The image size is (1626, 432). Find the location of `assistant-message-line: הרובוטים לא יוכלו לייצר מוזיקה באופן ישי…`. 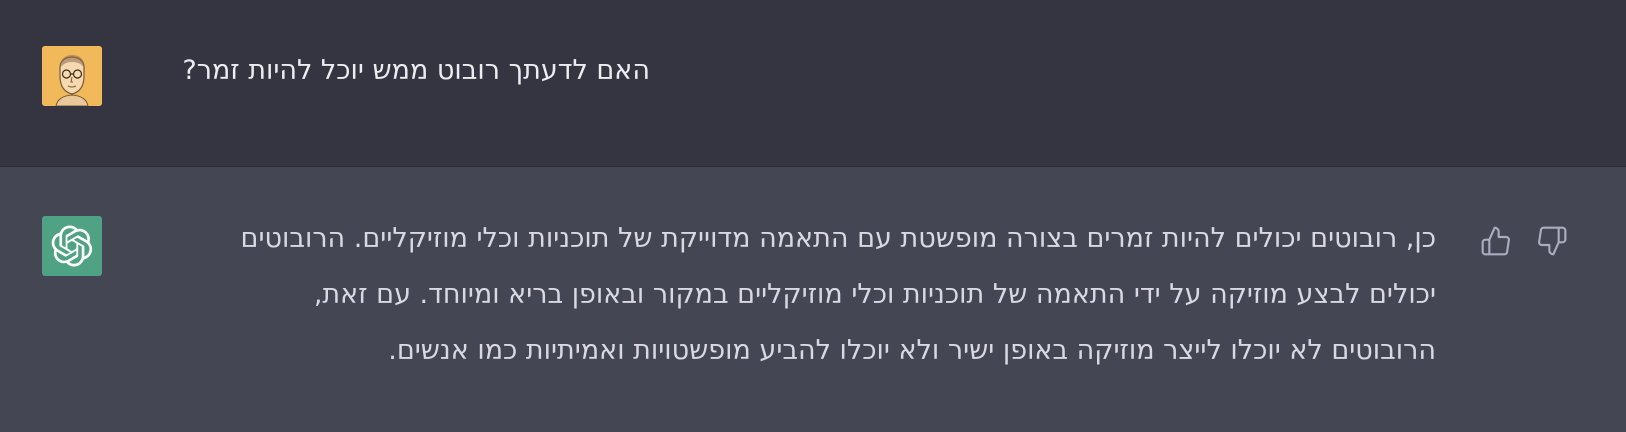

assistant-message-line: הרובוטים לא יוכלו לייצר מוזיקה באופן ישי… is located at coordinates (912, 350).